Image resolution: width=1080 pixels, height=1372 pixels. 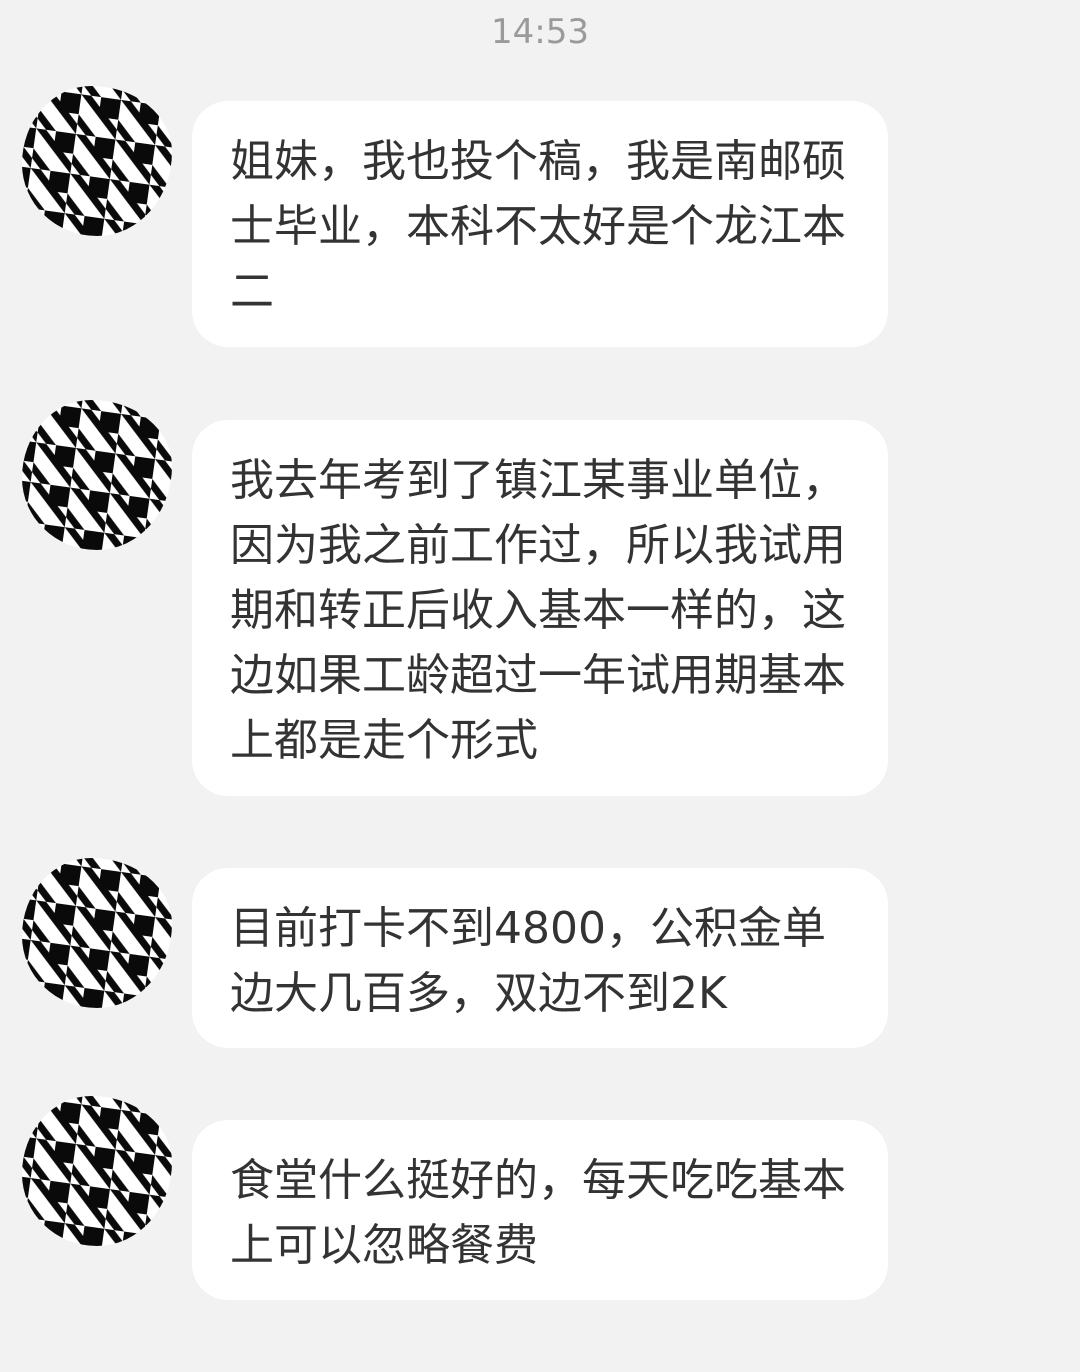 I want to click on chat-timestamp: 14:53, so click(x=540, y=32).